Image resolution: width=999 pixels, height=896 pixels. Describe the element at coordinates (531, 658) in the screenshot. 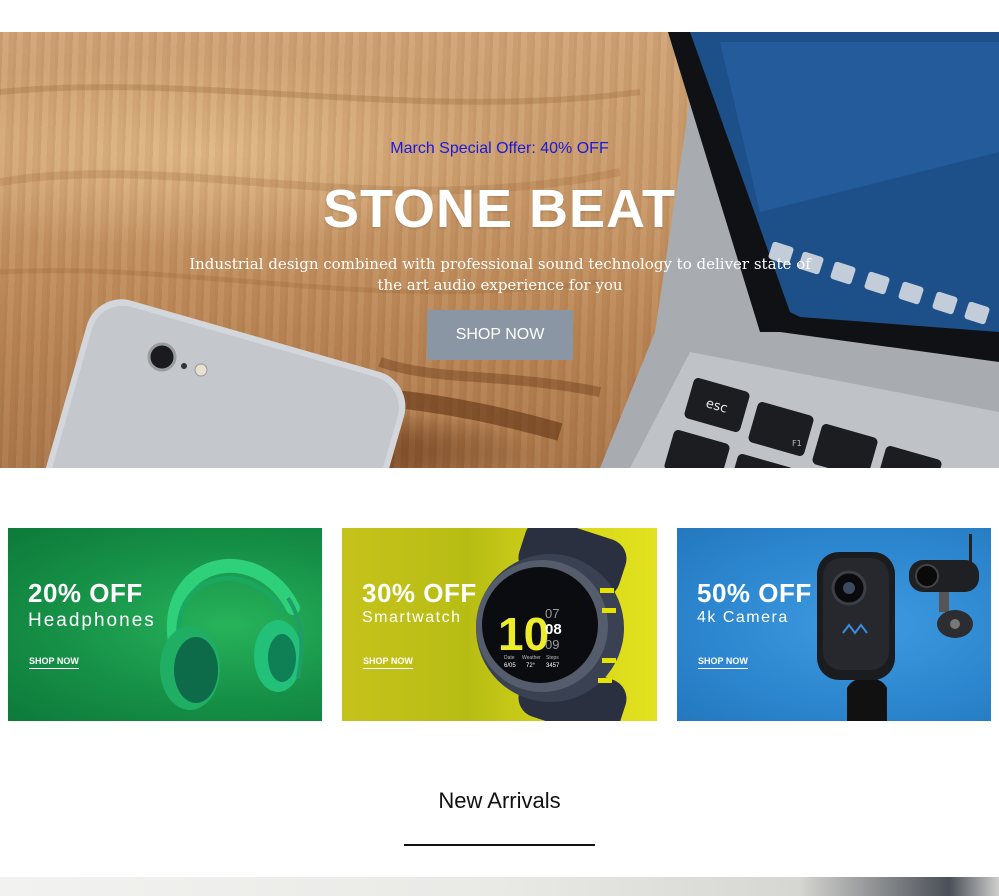

I see `watch-weather-label: Weather` at that location.